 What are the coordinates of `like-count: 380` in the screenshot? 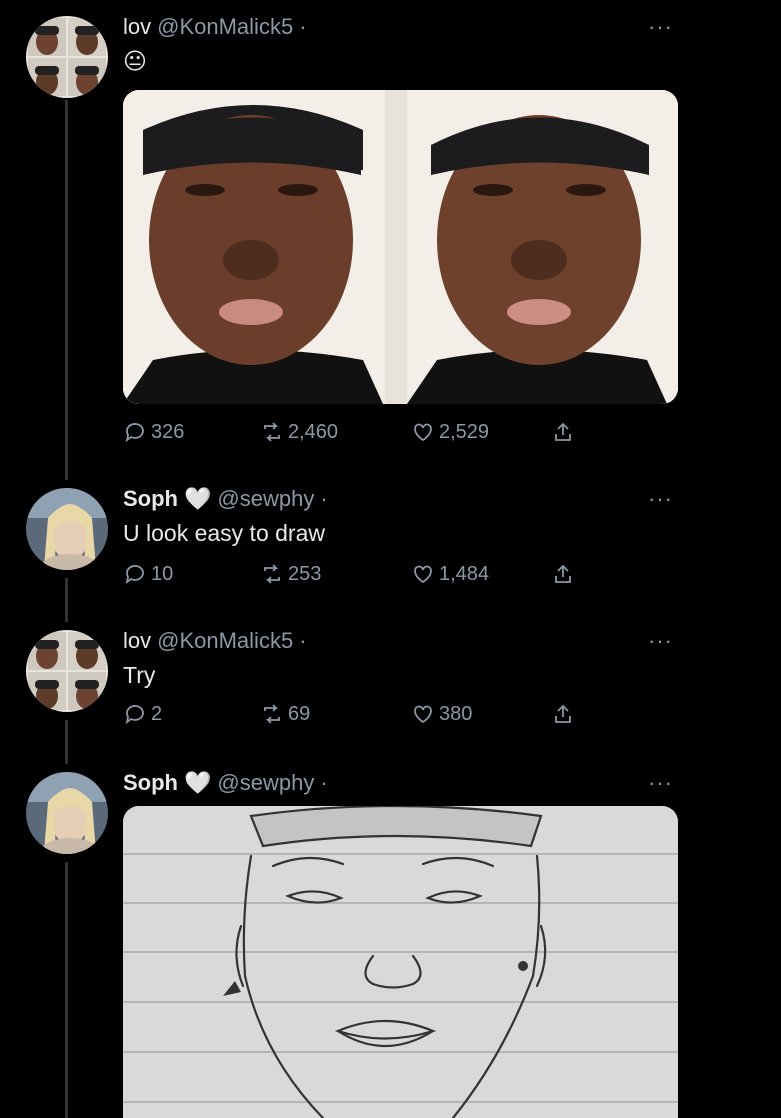 It's located at (456, 713).